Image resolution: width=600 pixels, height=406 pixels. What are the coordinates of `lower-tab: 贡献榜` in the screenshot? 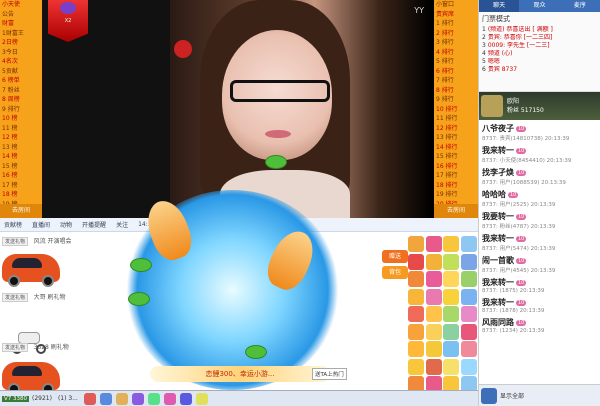 It's located at (13, 224).